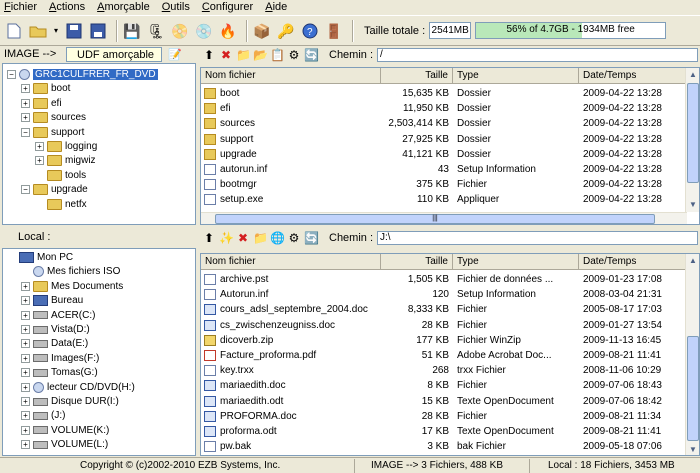  Describe the element at coordinates (444, 154) in the screenshot. I see `file-row: upgrade 41,121 KB Dossier 2009-04-22 13:28` at that location.